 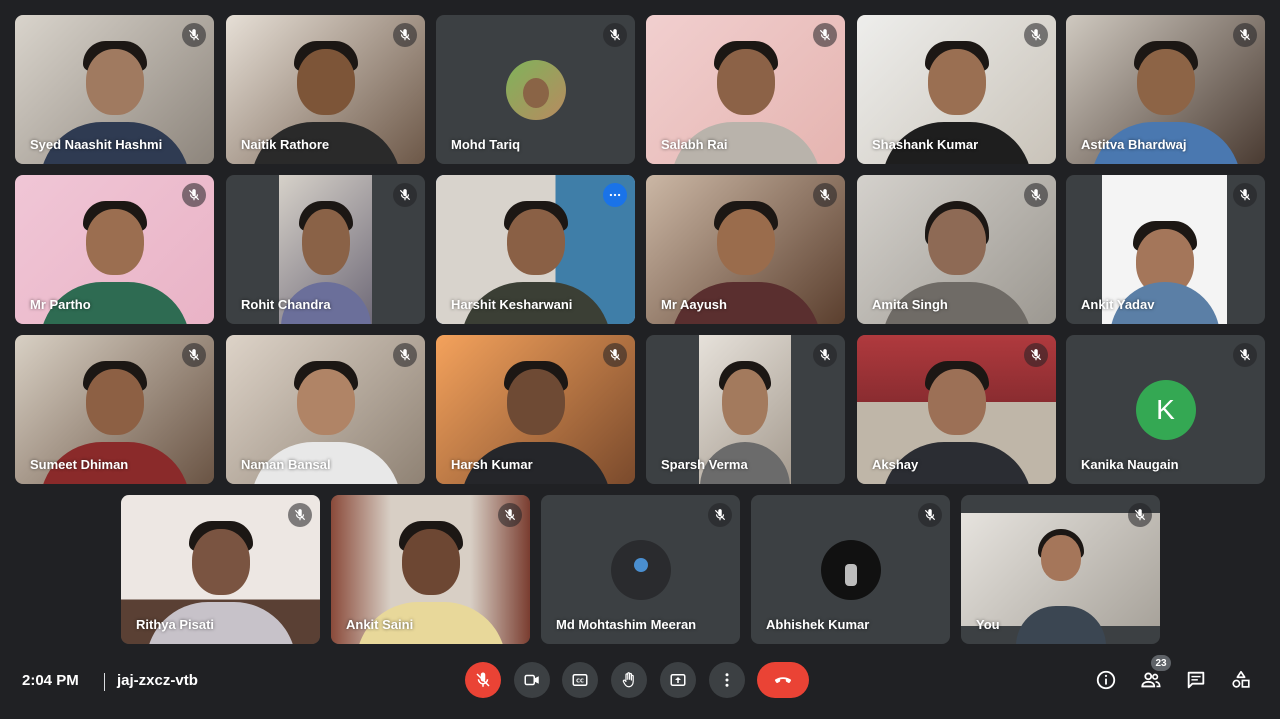 I want to click on participant-tile: Ankit Saini, so click(x=430, y=569).